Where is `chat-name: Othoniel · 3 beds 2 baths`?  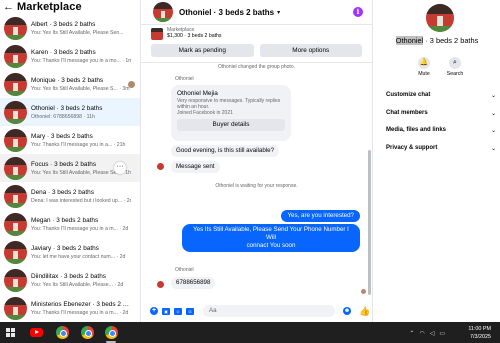 chat-name: Othoniel · 3 beds 2 baths is located at coordinates (436, 40).